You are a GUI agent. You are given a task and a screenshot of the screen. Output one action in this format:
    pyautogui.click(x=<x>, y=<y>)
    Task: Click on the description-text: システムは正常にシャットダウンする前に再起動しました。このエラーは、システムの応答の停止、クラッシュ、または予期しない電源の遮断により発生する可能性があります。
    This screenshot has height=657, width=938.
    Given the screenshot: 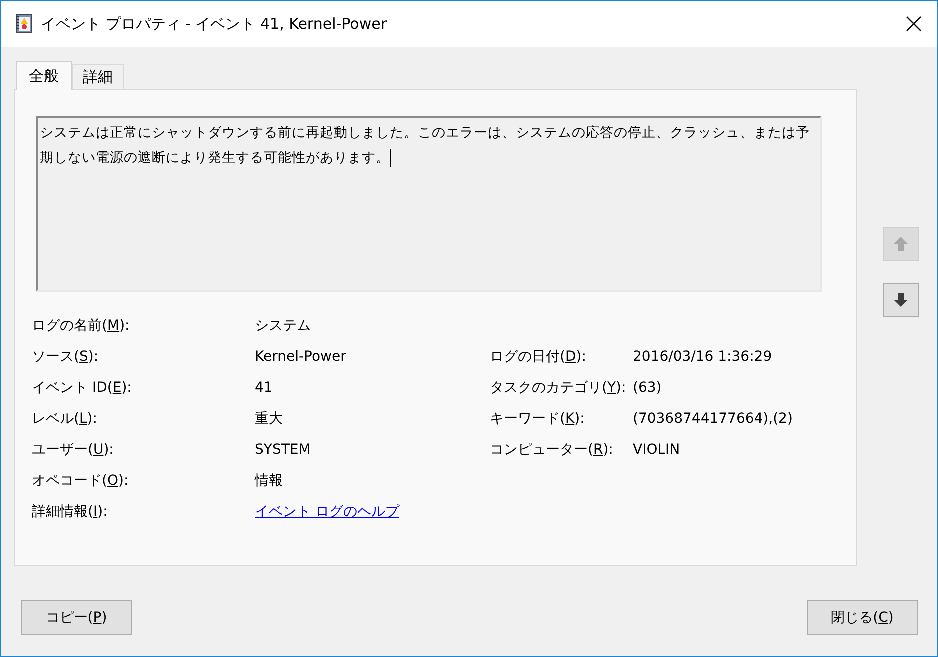 What is the action you would take?
    pyautogui.click(x=425, y=147)
    